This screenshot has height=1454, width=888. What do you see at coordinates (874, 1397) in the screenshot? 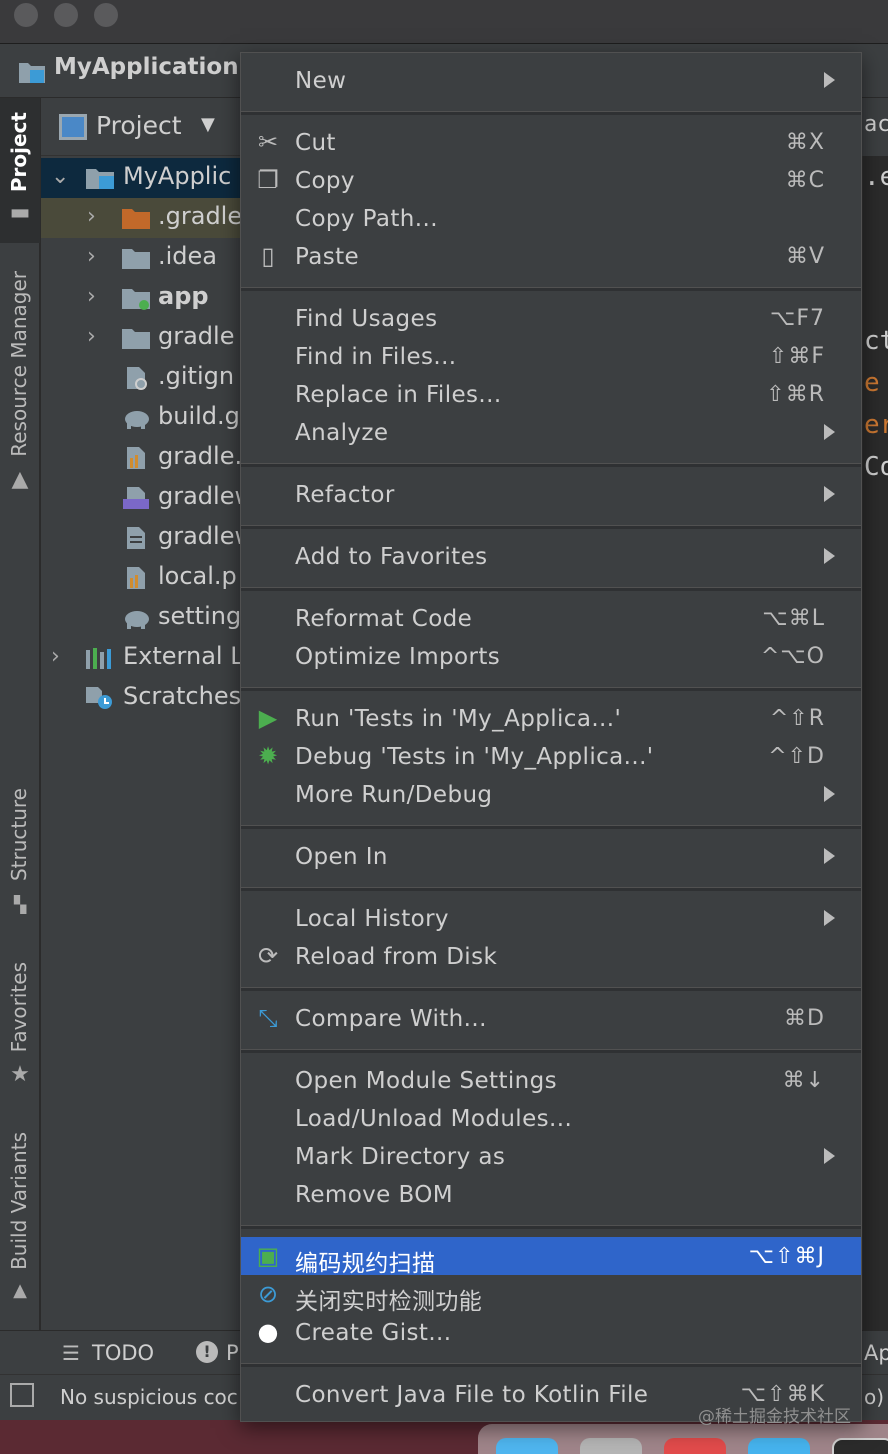
I see `status-fragment: o)` at bounding box center [874, 1397].